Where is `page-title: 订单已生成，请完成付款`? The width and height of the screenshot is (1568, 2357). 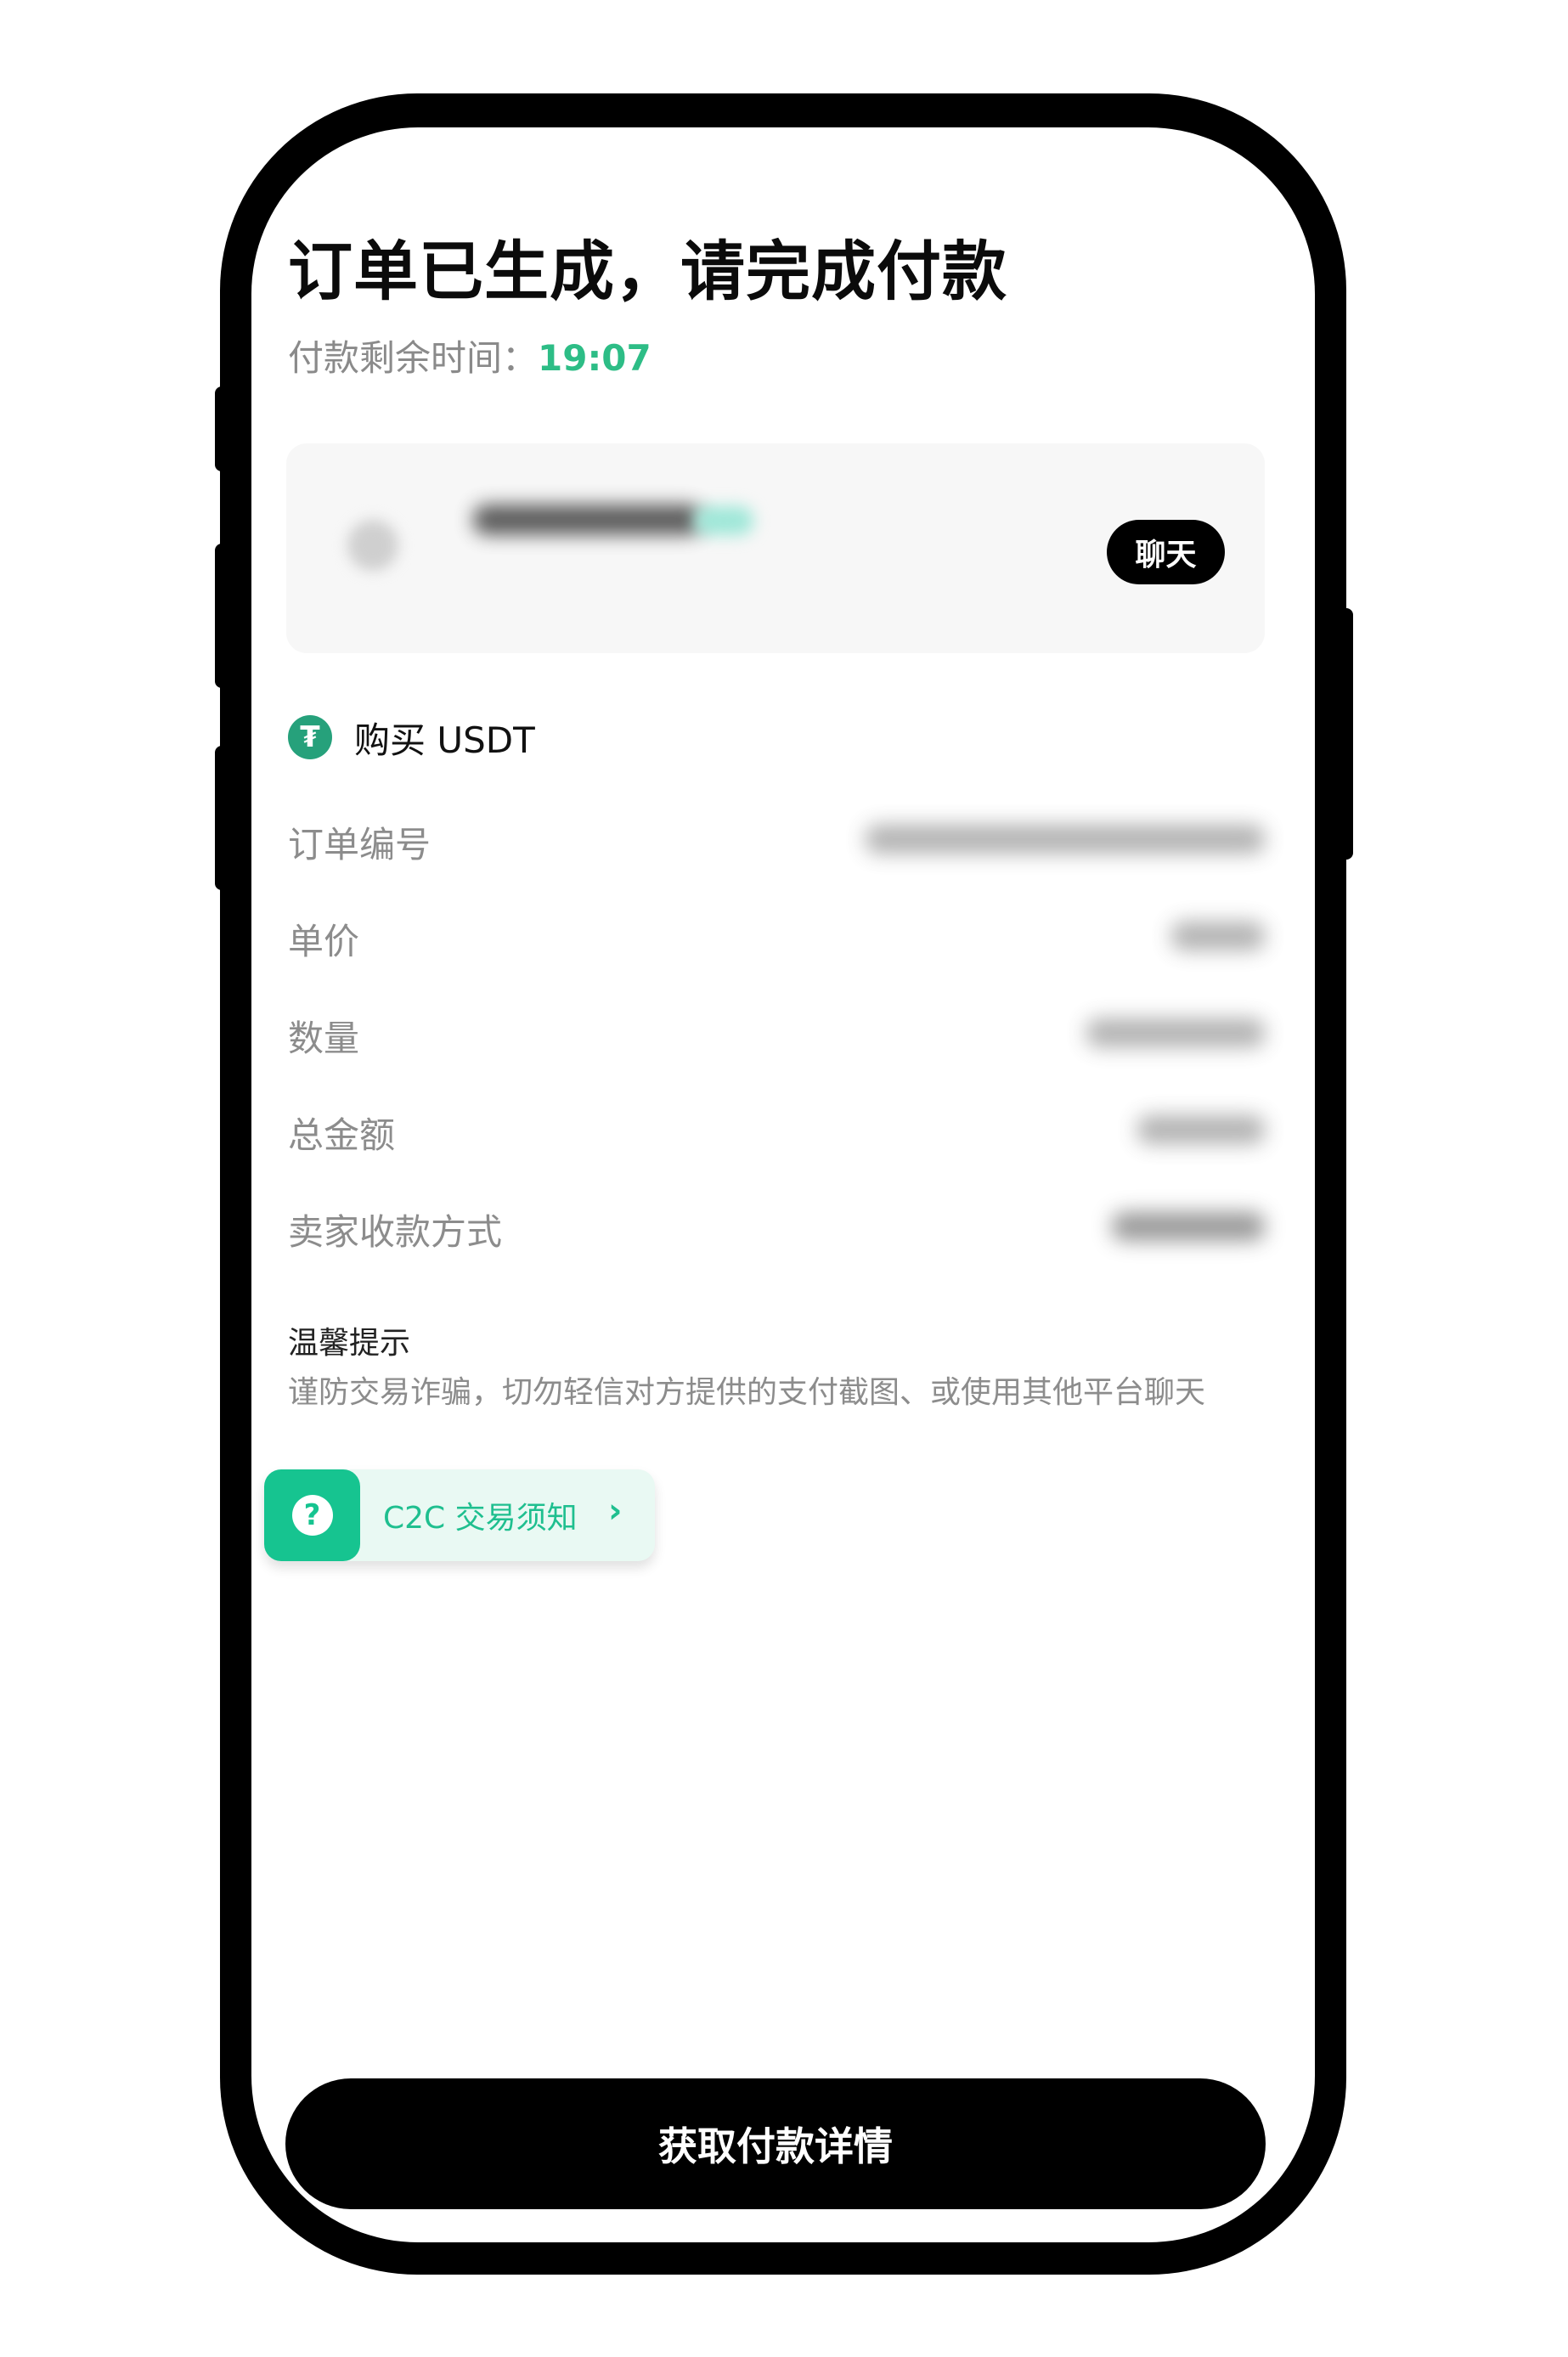 page-title: 订单已生成，请完成付款 is located at coordinates (648, 271).